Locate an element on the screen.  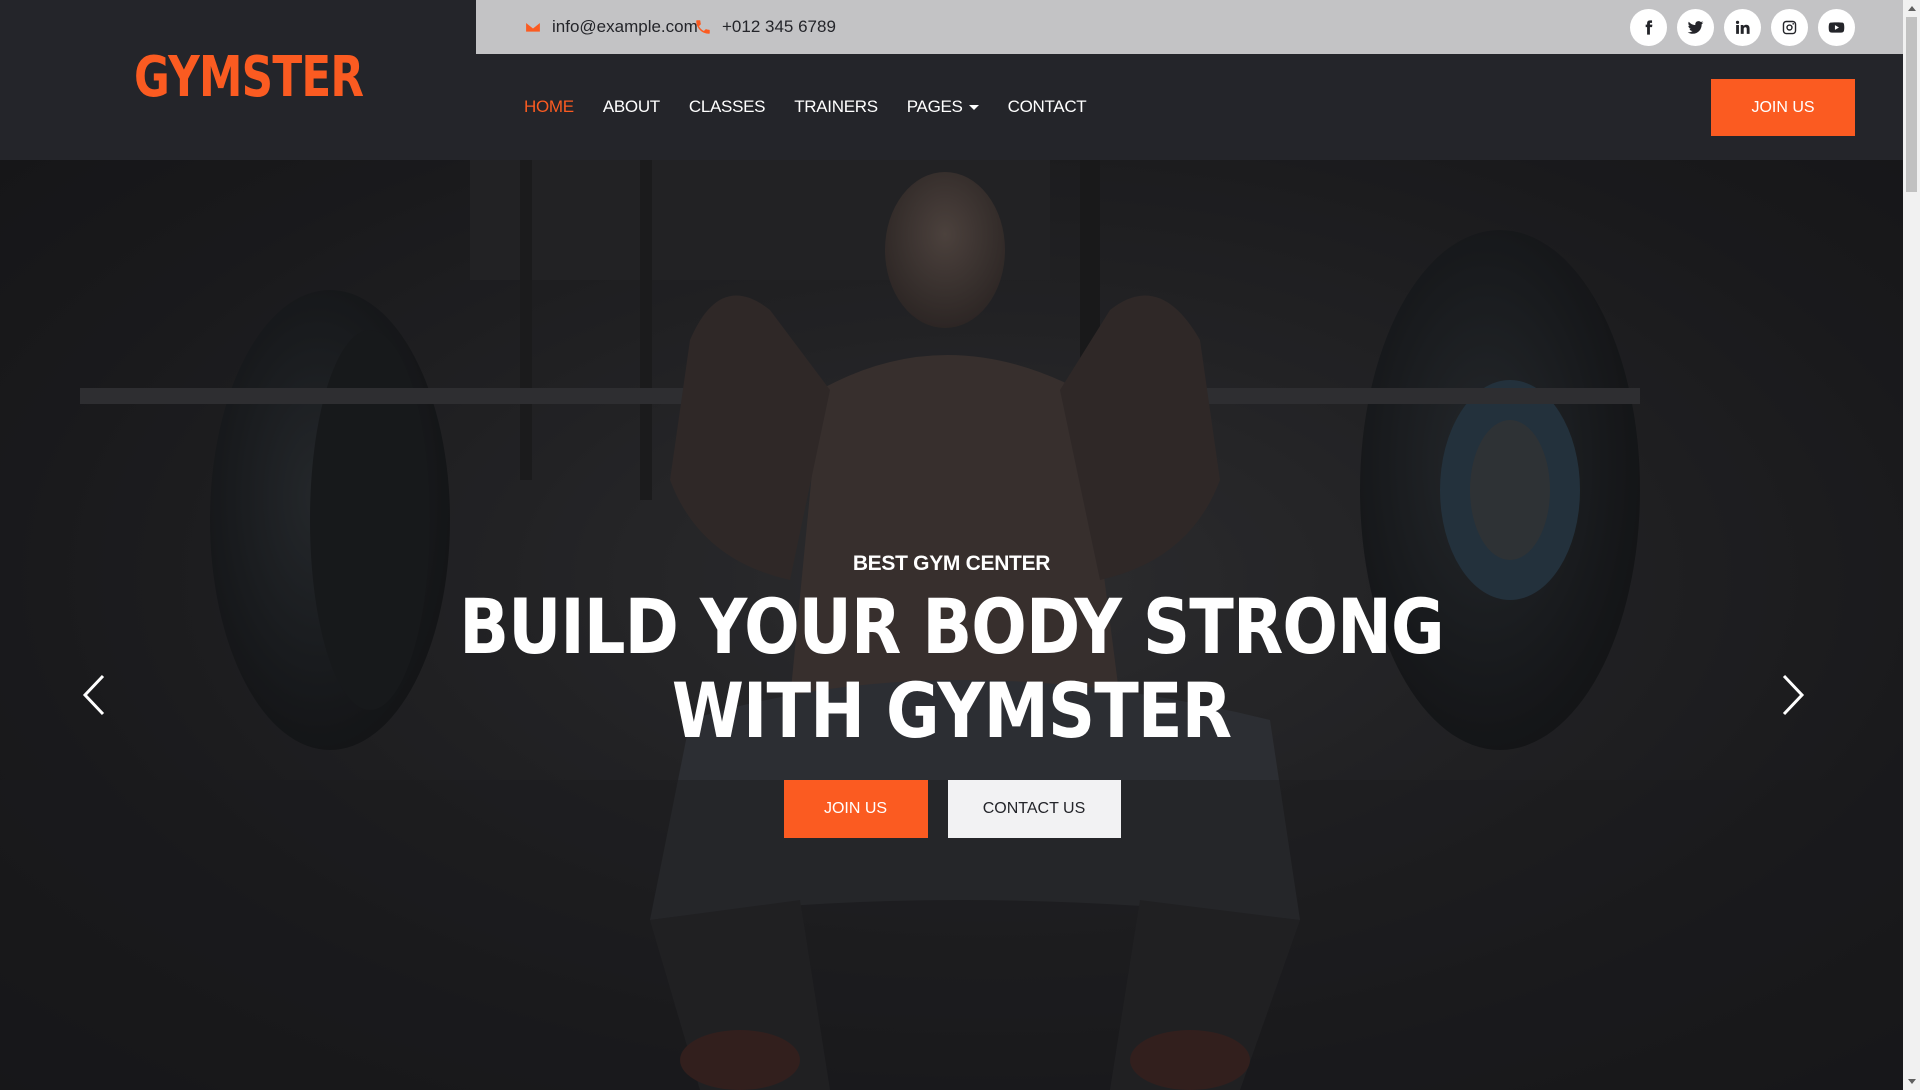
nav-item-trainers: TRAINERS is located at coordinates (836, 107).